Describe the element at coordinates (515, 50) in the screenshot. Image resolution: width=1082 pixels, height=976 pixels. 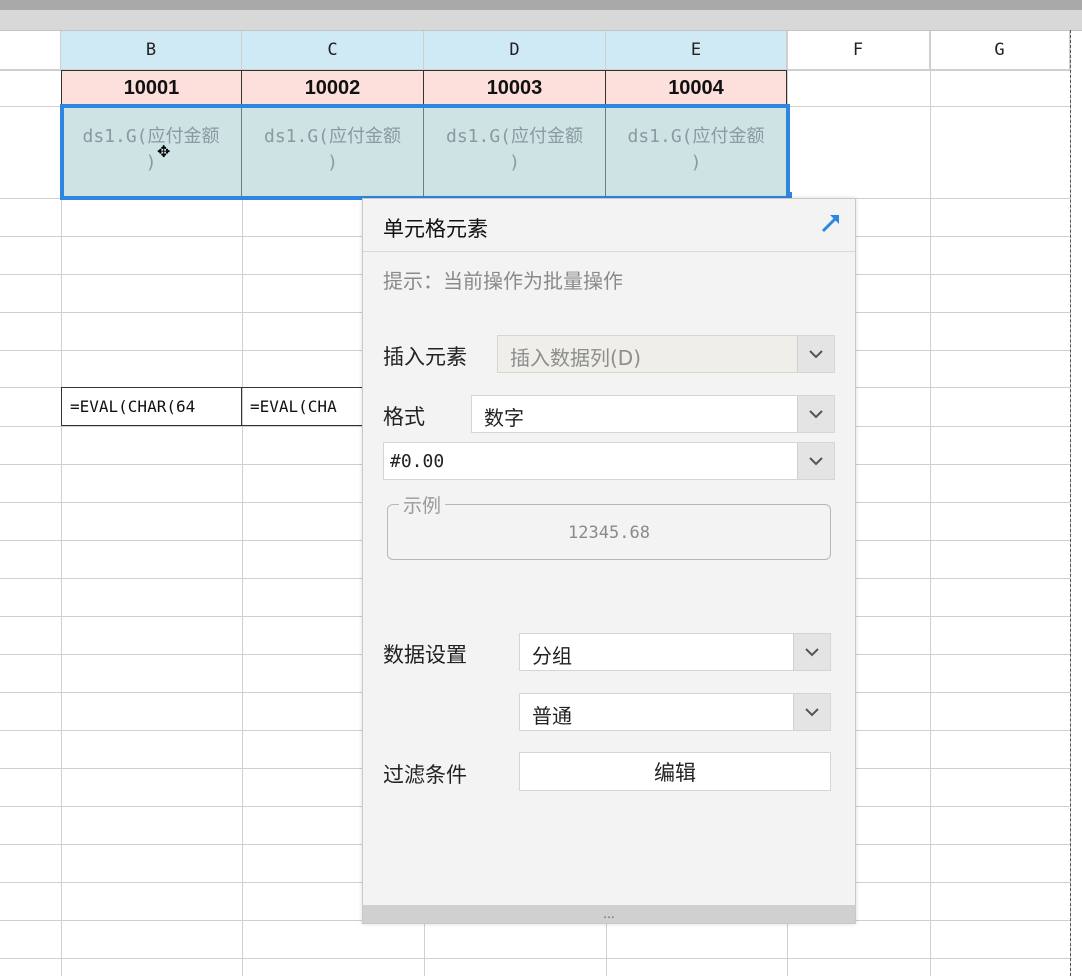
I see `column-header-d: D` at that location.